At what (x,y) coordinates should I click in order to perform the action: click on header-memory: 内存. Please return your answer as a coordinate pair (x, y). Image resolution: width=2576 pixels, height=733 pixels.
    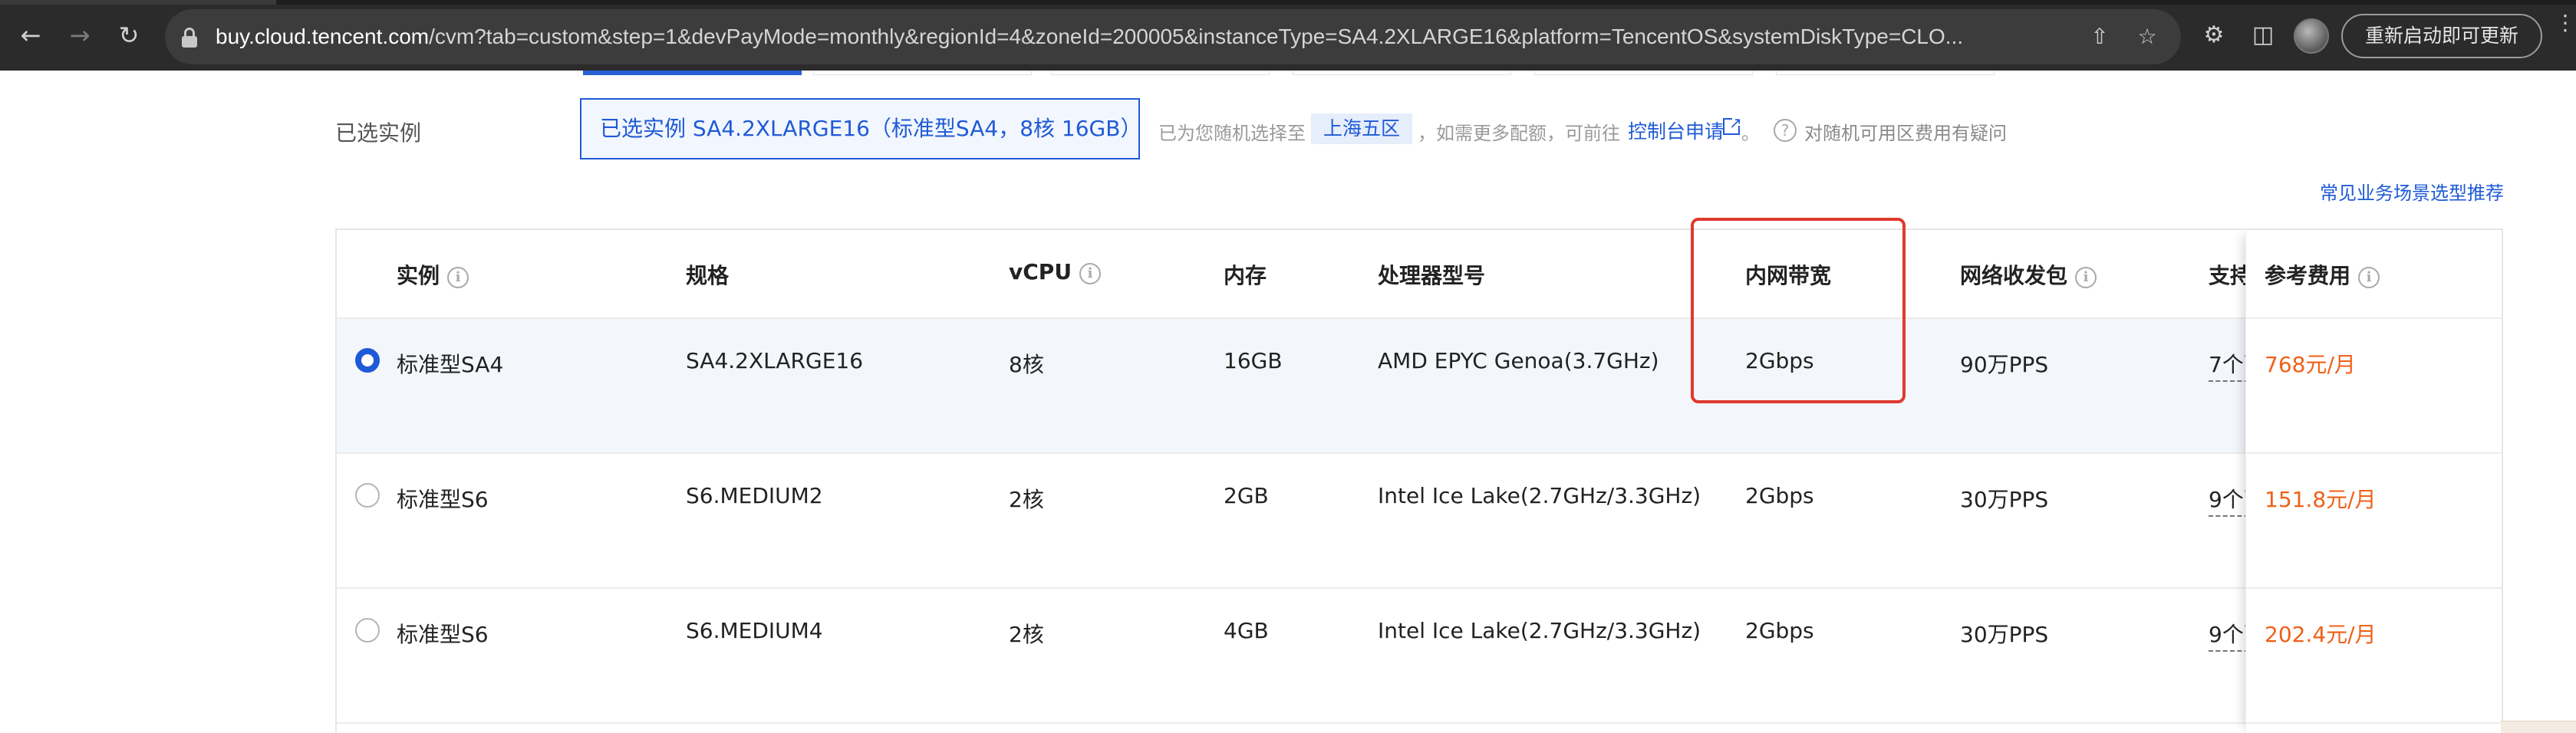
    Looking at the image, I should click on (1245, 275).